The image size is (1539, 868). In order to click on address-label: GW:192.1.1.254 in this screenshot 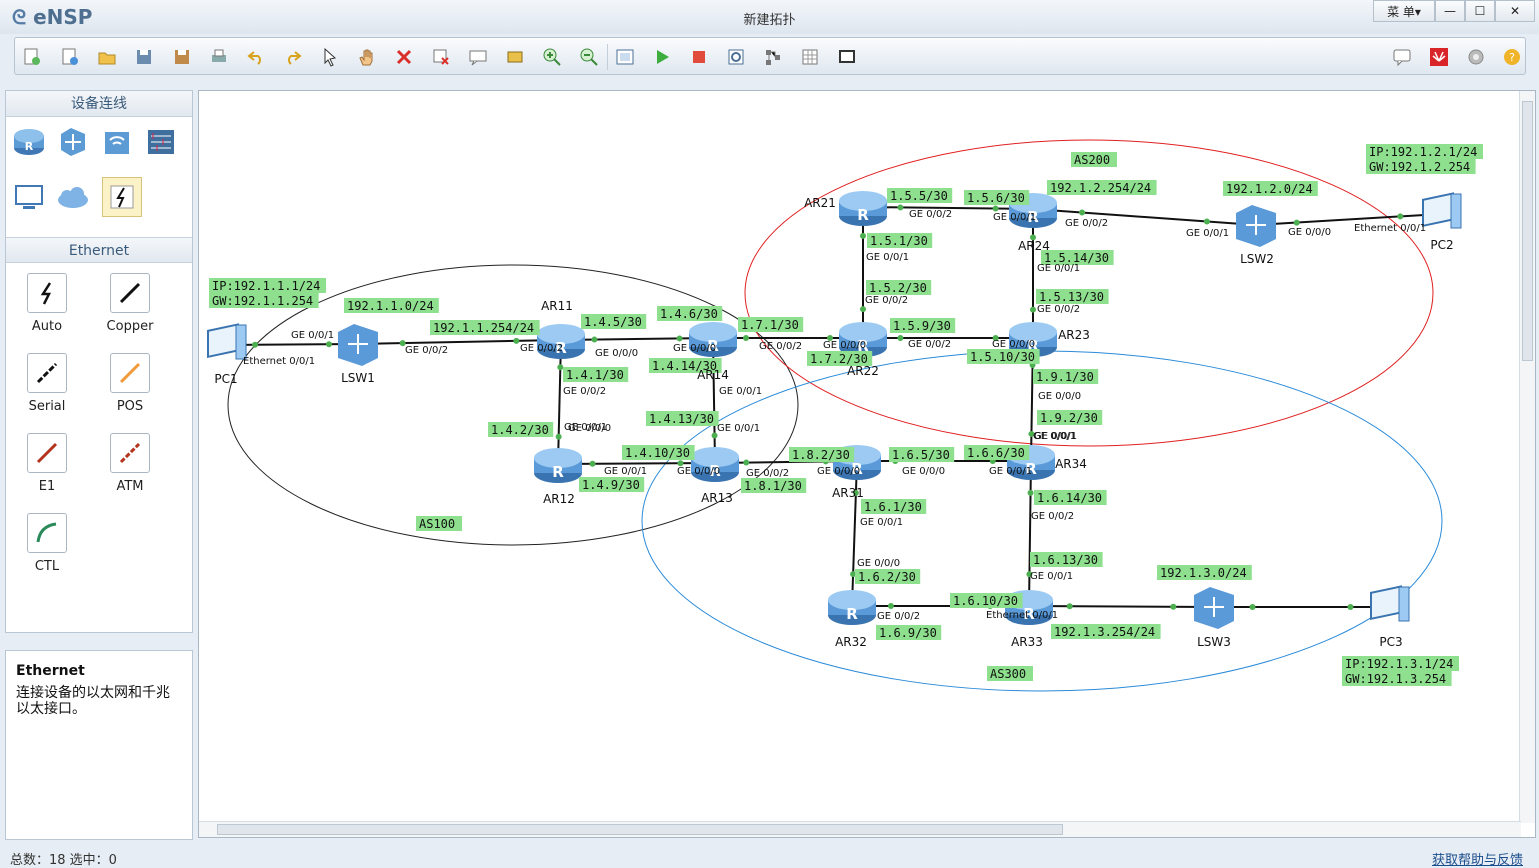, I will do `click(264, 300)`.